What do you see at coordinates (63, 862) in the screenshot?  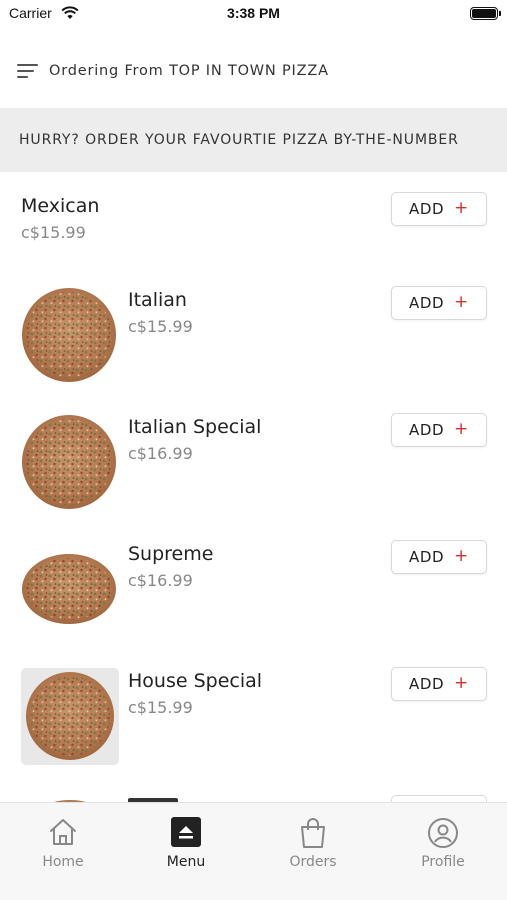 I see `tab-label: Home` at bounding box center [63, 862].